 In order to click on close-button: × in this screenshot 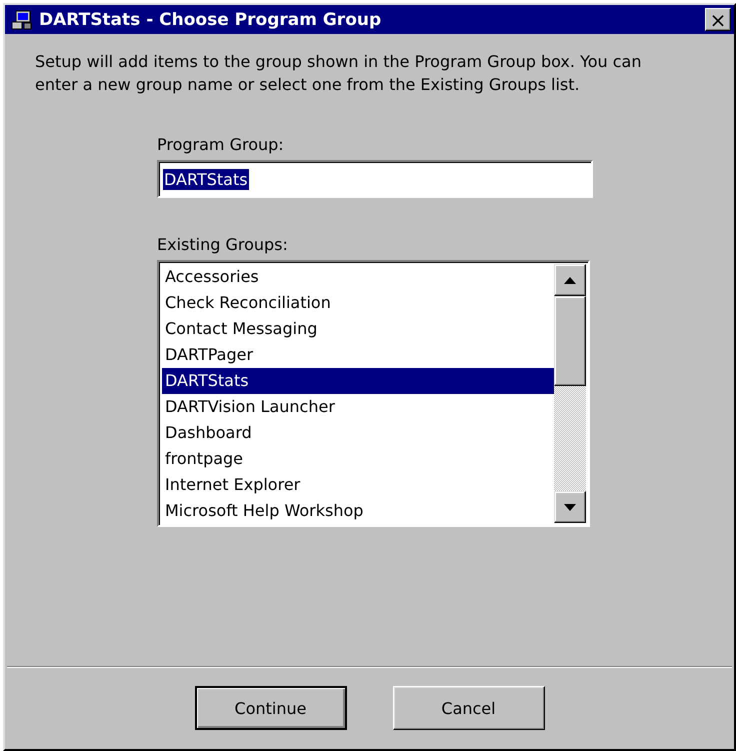, I will do `click(718, 19)`.